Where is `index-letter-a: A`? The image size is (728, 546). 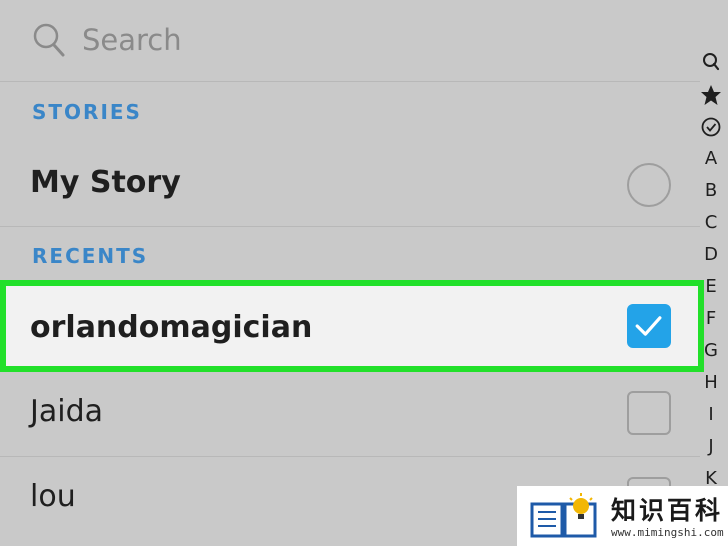
index-letter-a: A is located at coordinates (711, 159).